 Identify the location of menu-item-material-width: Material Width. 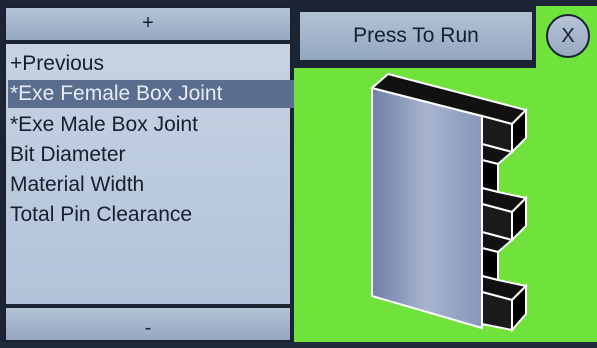
(150, 185).